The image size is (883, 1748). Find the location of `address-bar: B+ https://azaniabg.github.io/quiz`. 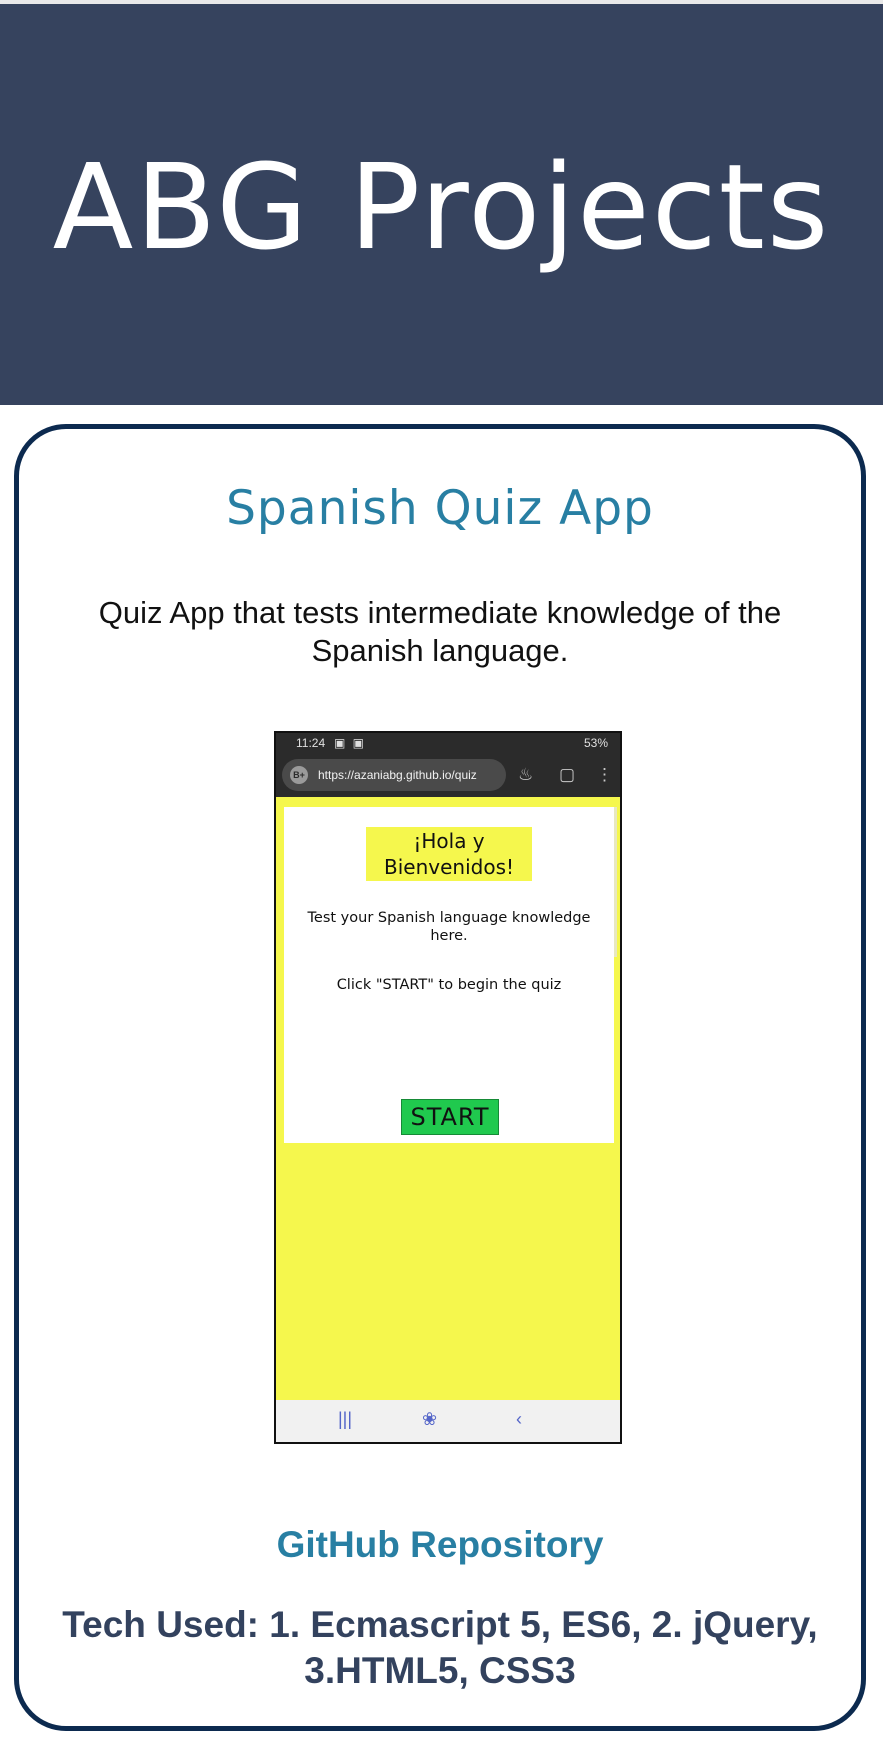

address-bar: B+ https://azaniabg.github.io/quiz is located at coordinates (394, 775).